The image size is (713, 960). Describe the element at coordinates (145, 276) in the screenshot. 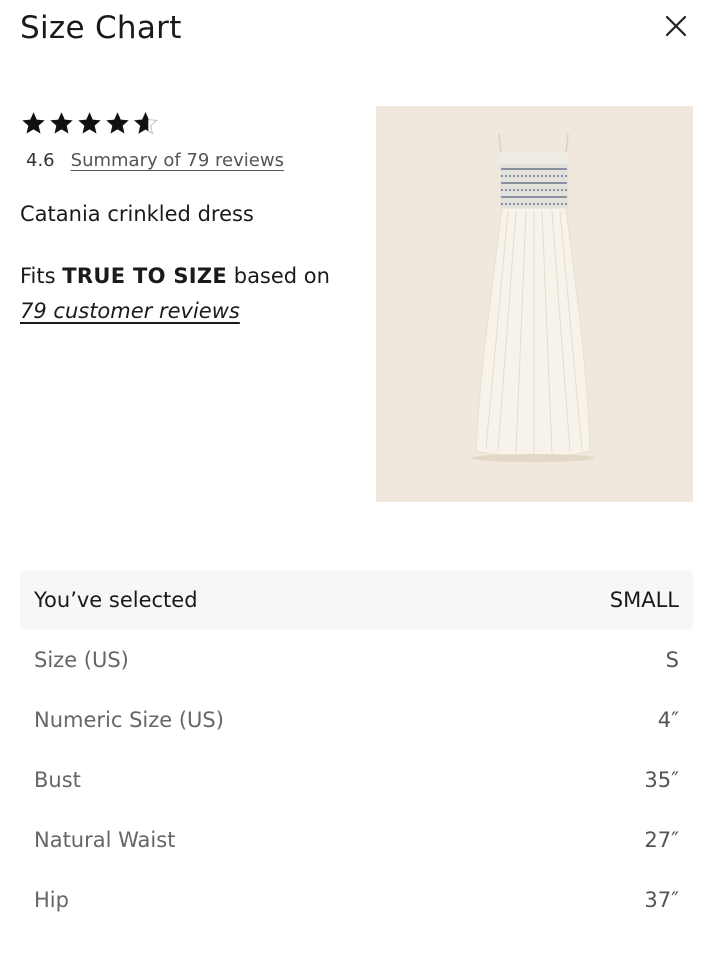

I see `fit-emphasis: TRUE TO SIZE` at that location.